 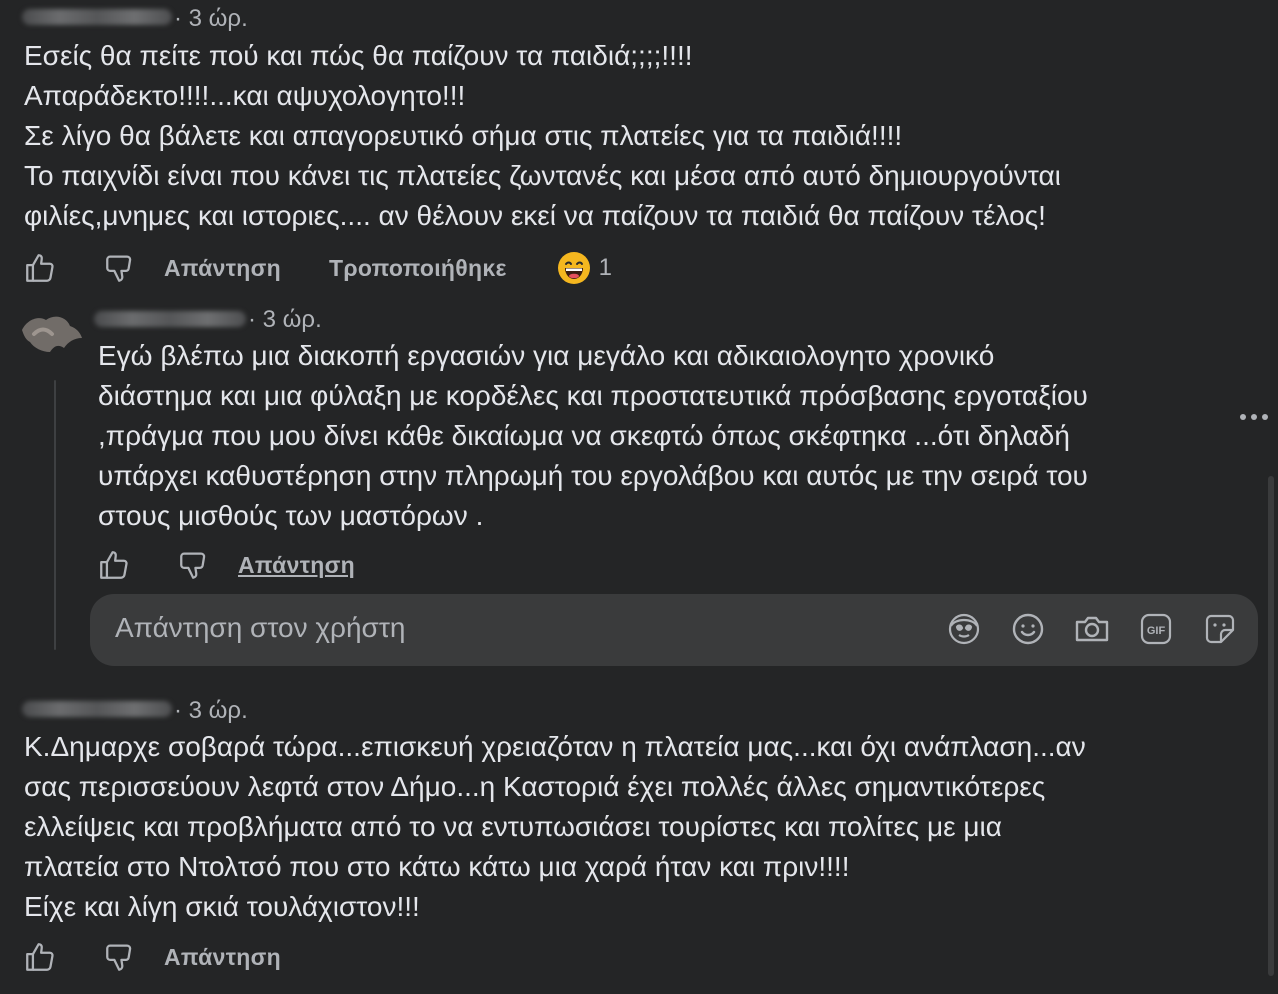 I want to click on reply-placeholder: Απάντηση στον χρήστη, so click(x=260, y=627).